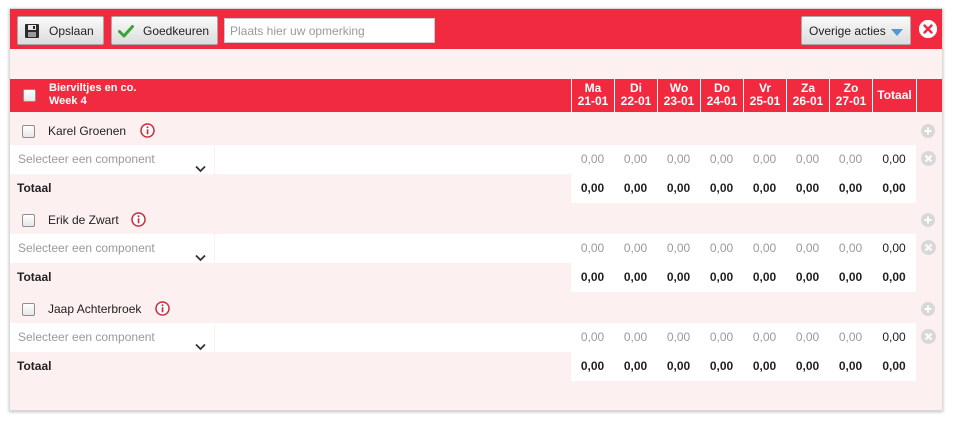  I want to click on remark-input, so click(329, 30).